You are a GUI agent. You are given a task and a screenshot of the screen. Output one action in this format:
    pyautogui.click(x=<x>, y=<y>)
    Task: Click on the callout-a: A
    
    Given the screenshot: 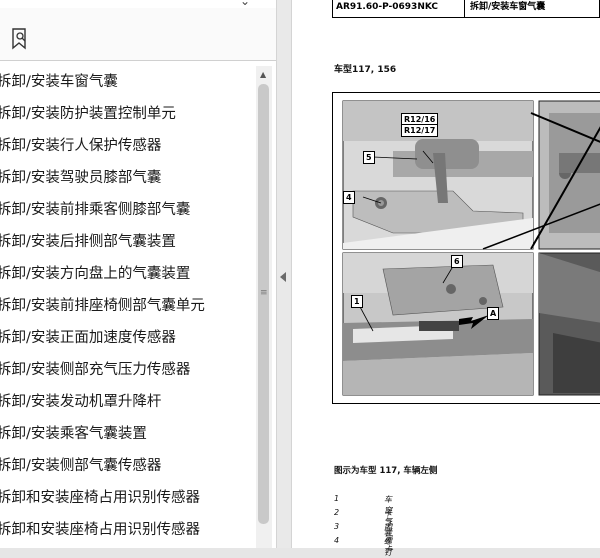 What is the action you would take?
    pyautogui.click(x=493, y=313)
    